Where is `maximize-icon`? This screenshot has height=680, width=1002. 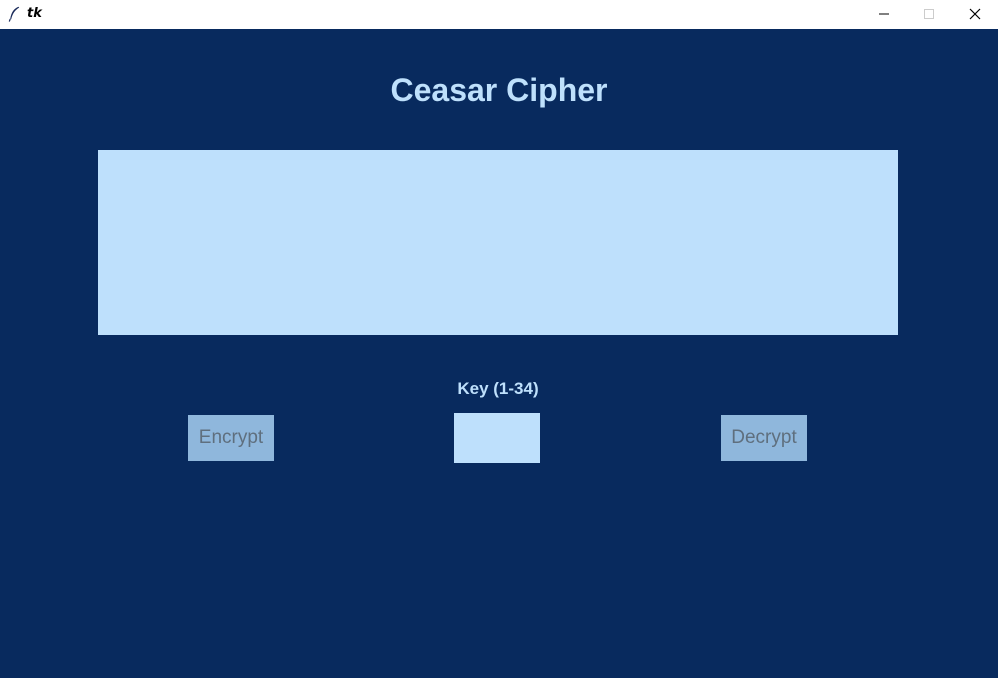 maximize-icon is located at coordinates (929, 14).